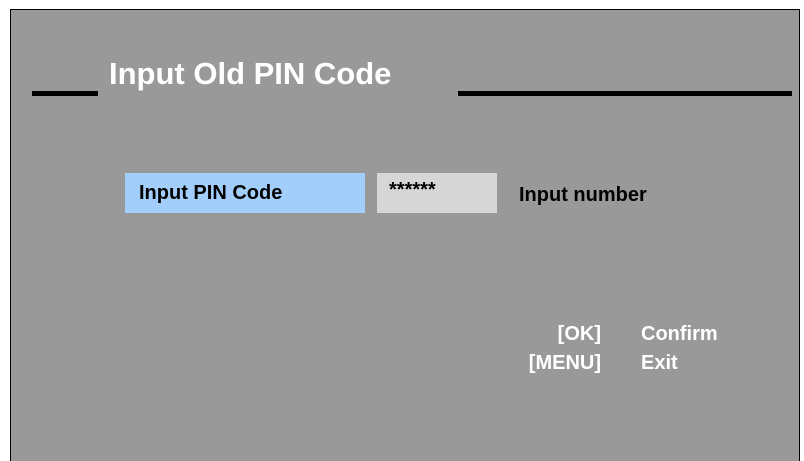  What do you see at coordinates (564, 363) in the screenshot?
I see `menu-key-label: [MENU]` at bounding box center [564, 363].